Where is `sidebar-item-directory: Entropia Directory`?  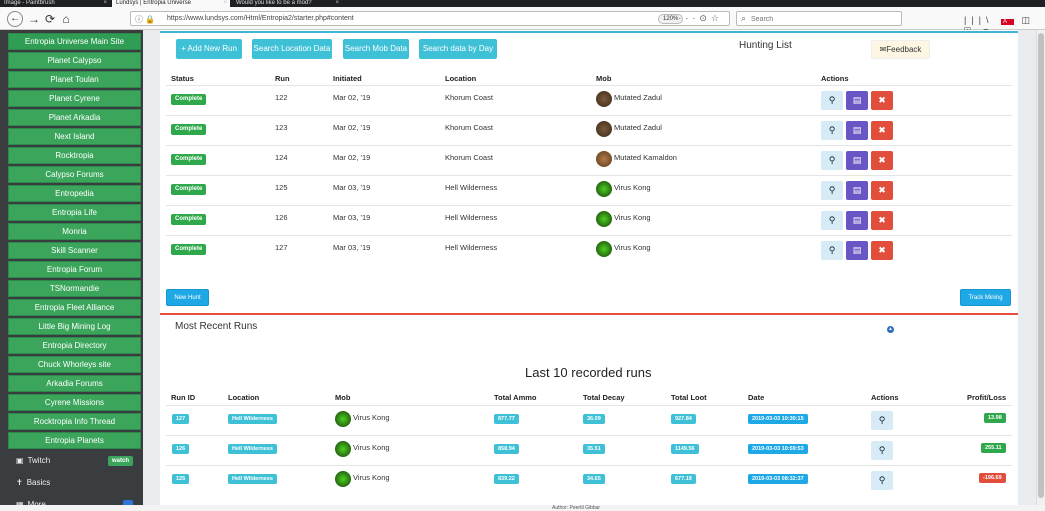 sidebar-item-directory: Entropia Directory is located at coordinates (74, 345).